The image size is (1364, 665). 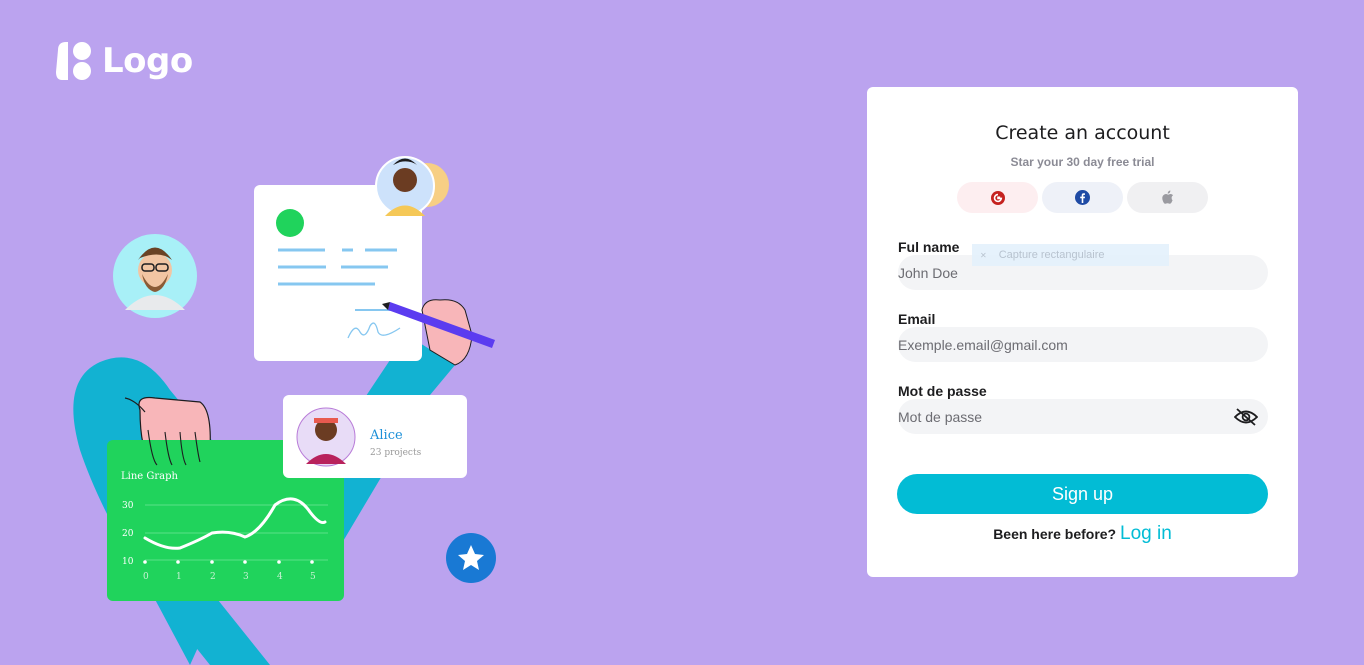 I want to click on signup-button: Sign up, so click(x=1082, y=494).